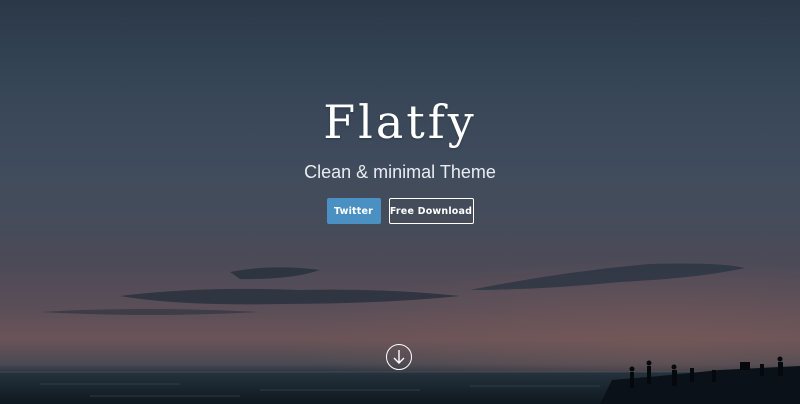 The width and height of the screenshot is (800, 404). I want to click on free-download-button: Free Download, so click(431, 211).